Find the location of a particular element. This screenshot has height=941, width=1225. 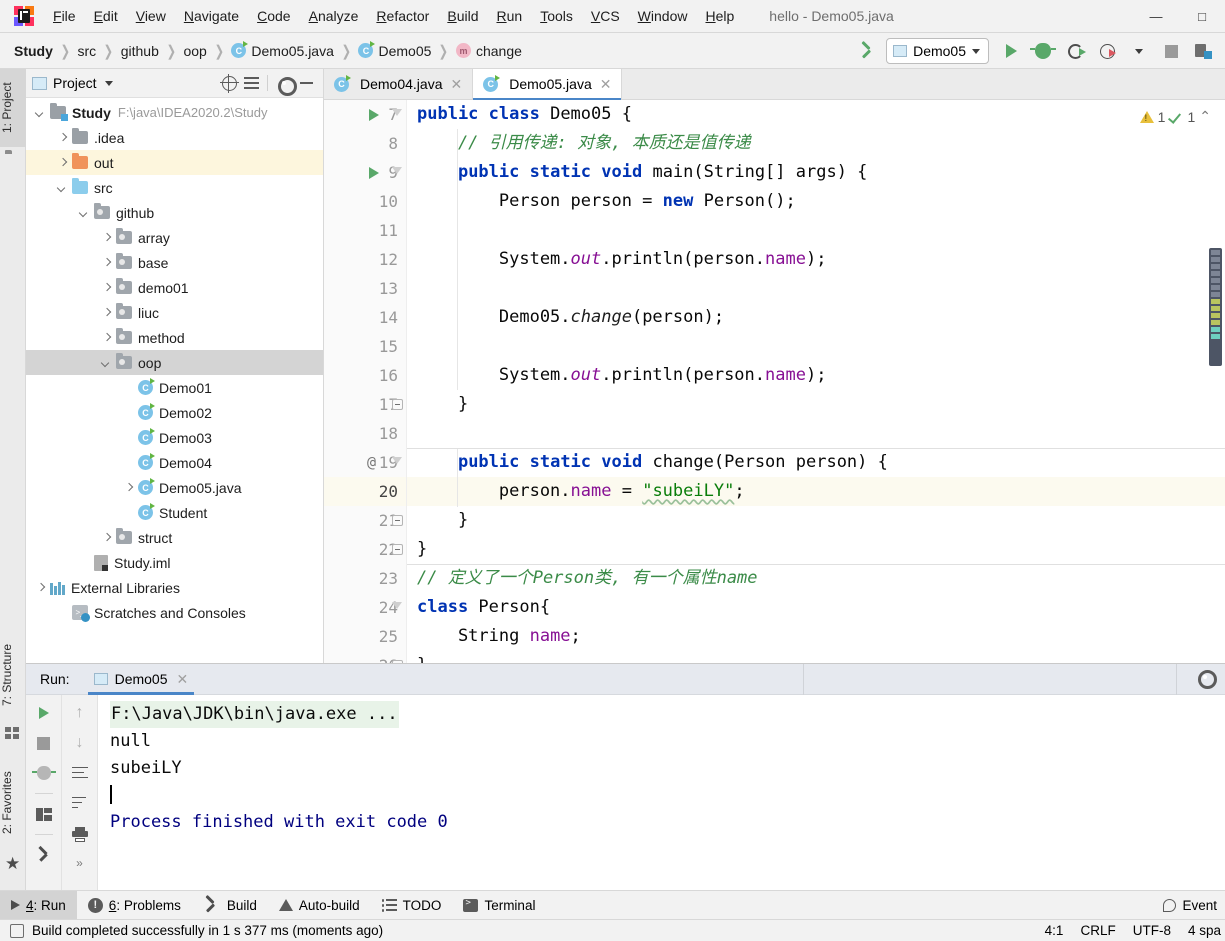

editor-tab-demo05-java: C Demo05.java ✕ is located at coordinates (548, 84).